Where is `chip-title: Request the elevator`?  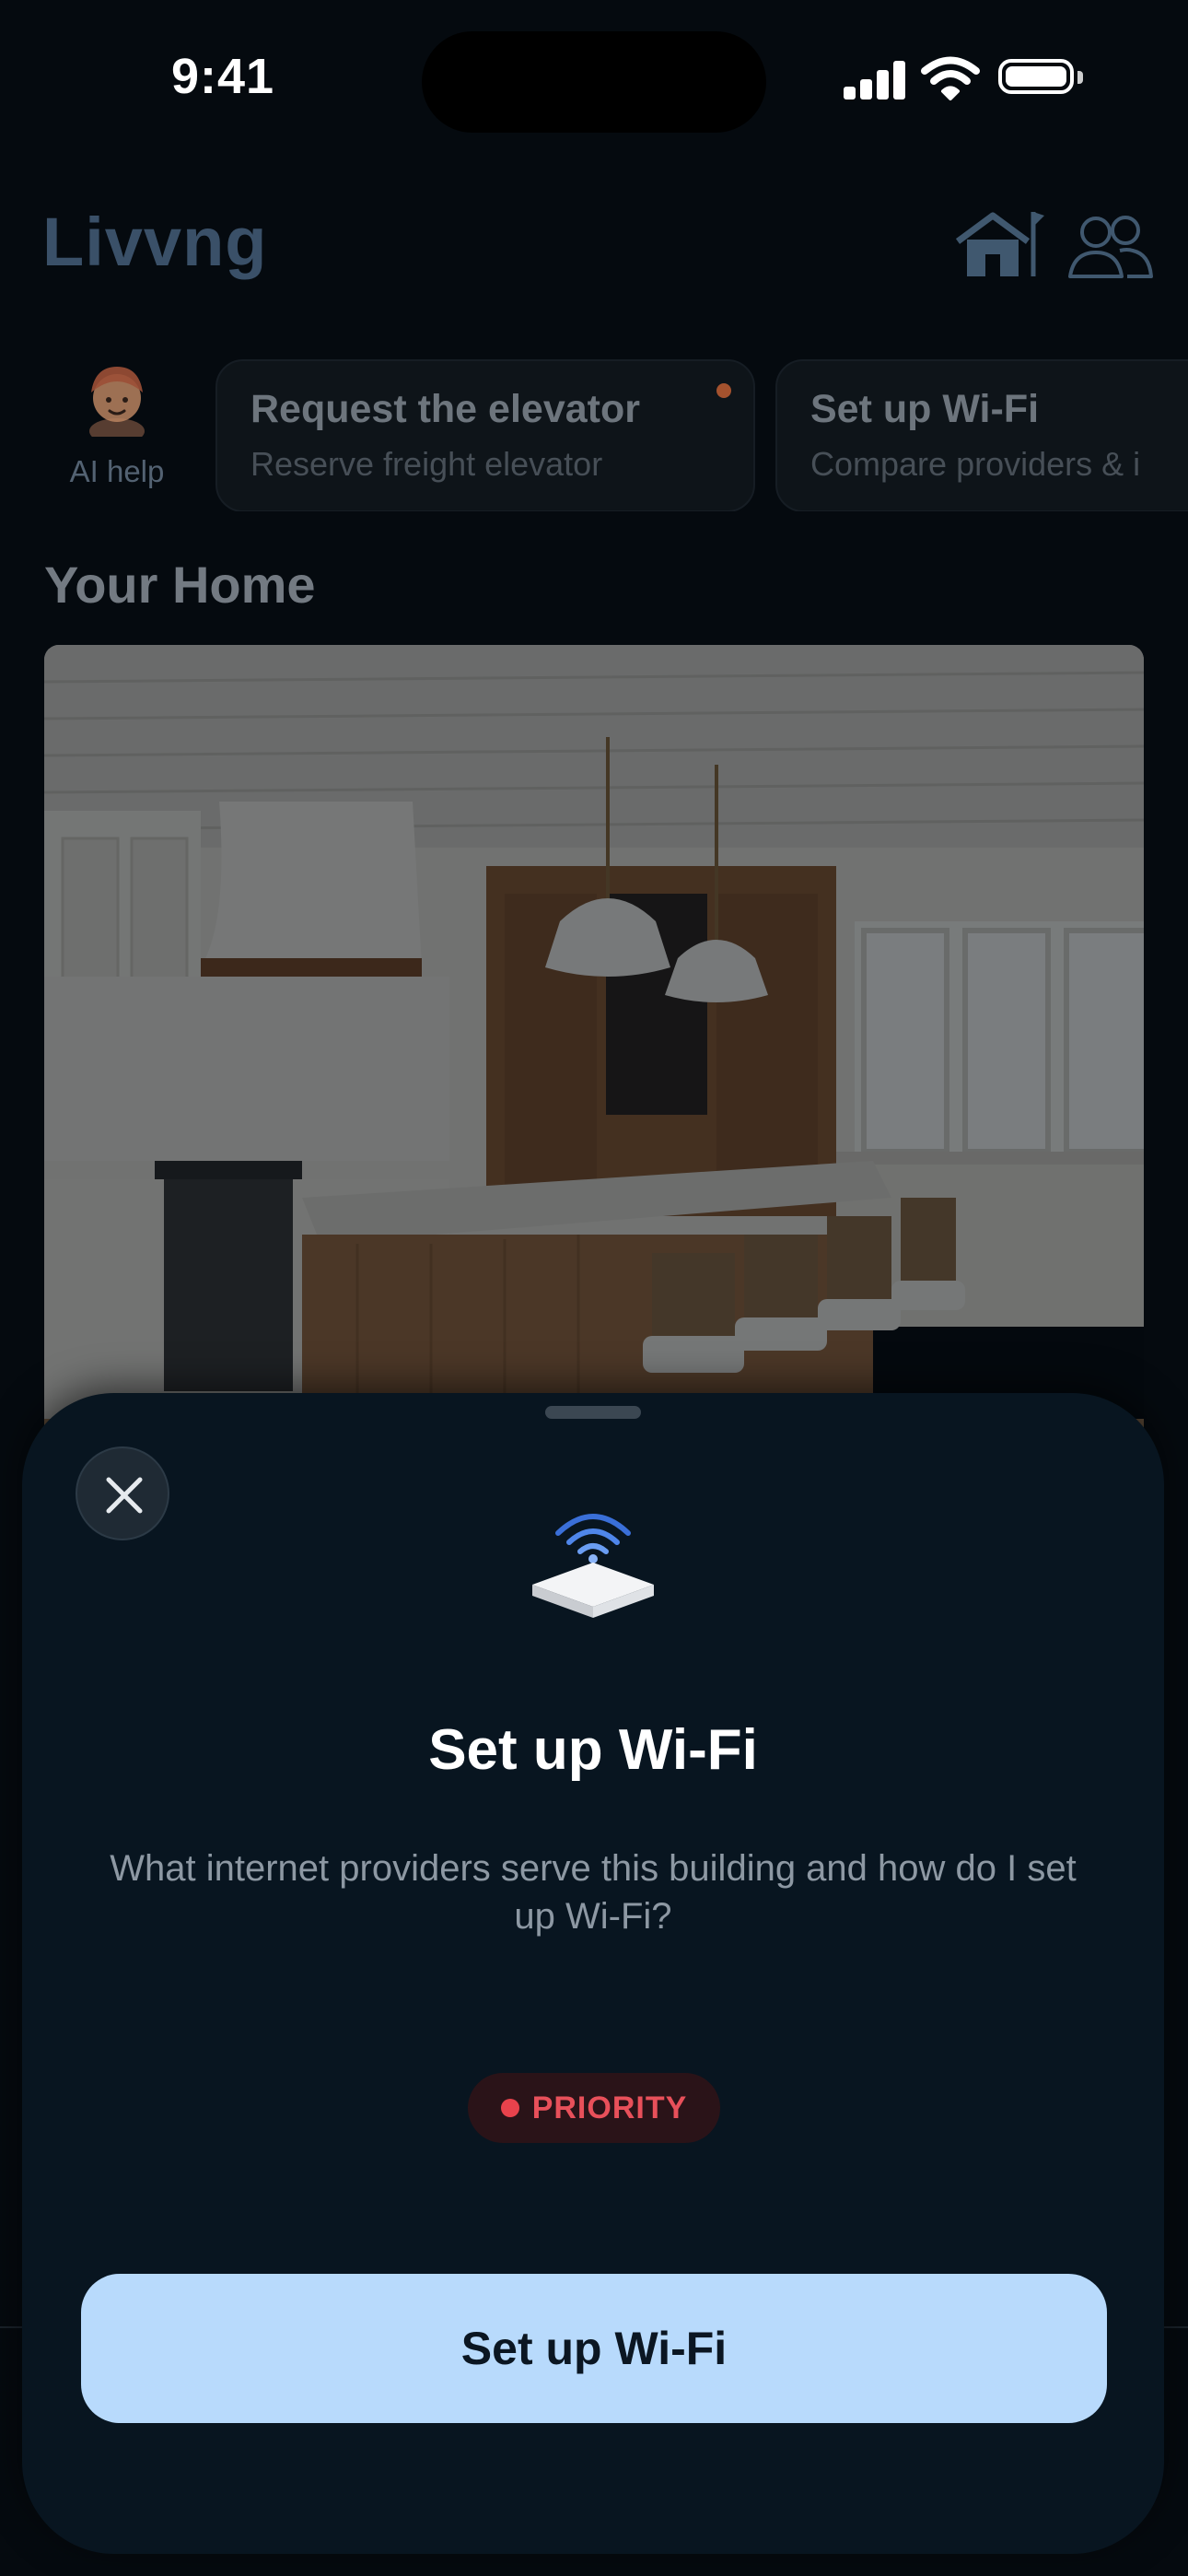
chip-title: Request the elevator is located at coordinates (445, 409).